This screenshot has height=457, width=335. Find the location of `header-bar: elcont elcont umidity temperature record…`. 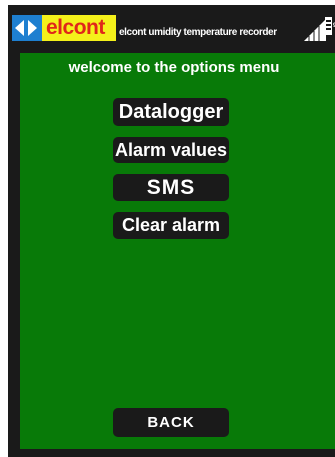

header-bar: elcont elcont umidity temperature record… is located at coordinates (173, 27).